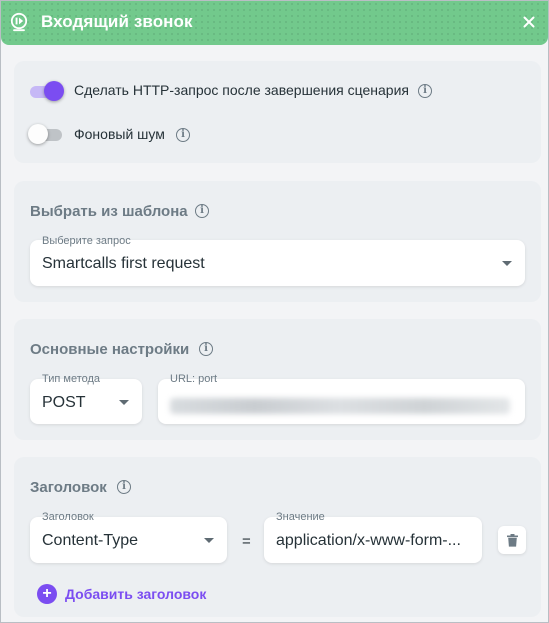  Describe the element at coordinates (300, 517) in the screenshot. I see `header-value-label: Значение` at that location.